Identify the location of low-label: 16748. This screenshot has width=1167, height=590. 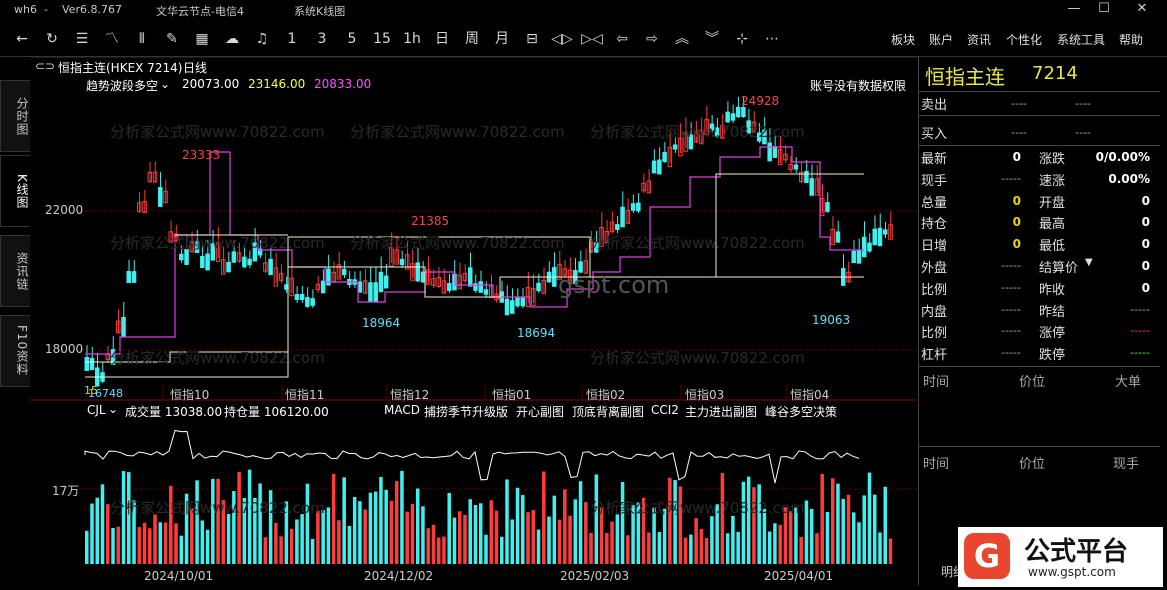
(105, 393).